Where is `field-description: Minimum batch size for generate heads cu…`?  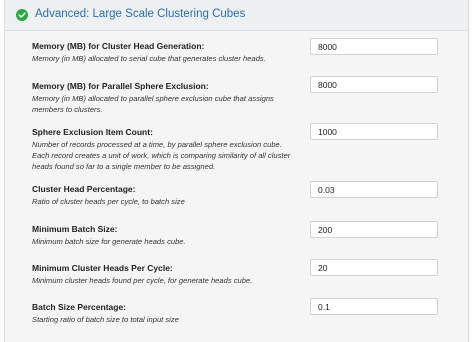 field-description: Minimum batch size for generate heads cu… is located at coordinates (109, 241).